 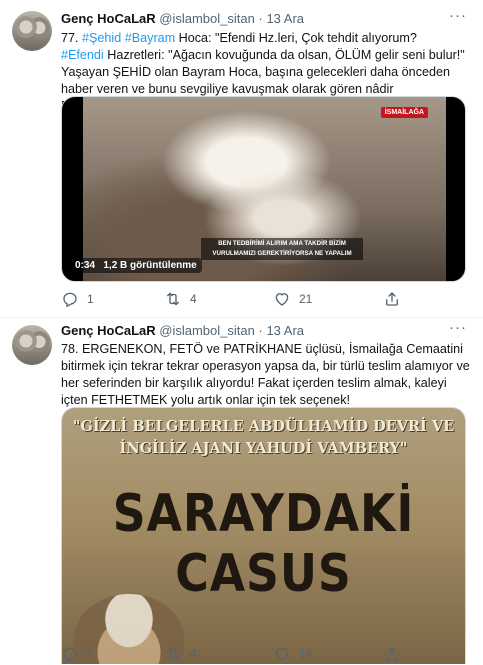 I want to click on like-button: 21, so click(x=292, y=299).